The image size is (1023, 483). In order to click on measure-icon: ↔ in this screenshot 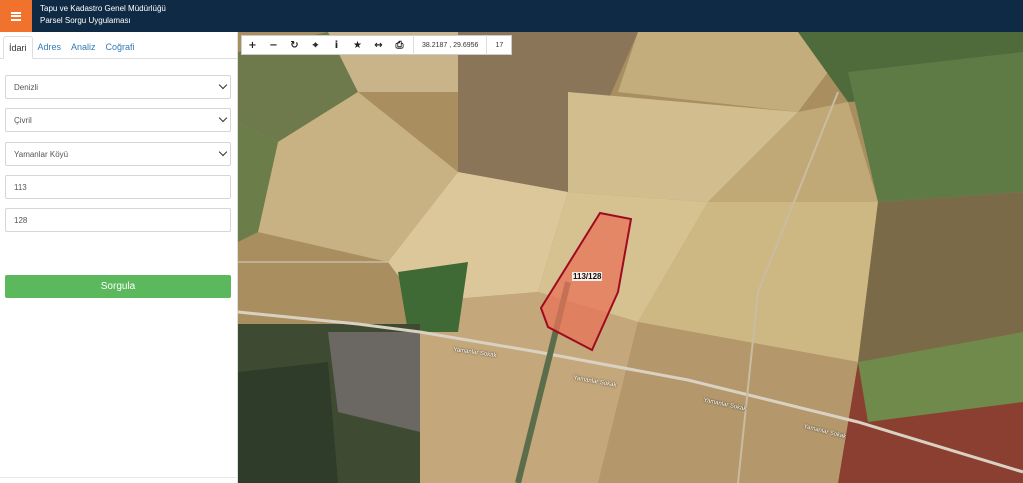, I will do `click(378, 45)`.